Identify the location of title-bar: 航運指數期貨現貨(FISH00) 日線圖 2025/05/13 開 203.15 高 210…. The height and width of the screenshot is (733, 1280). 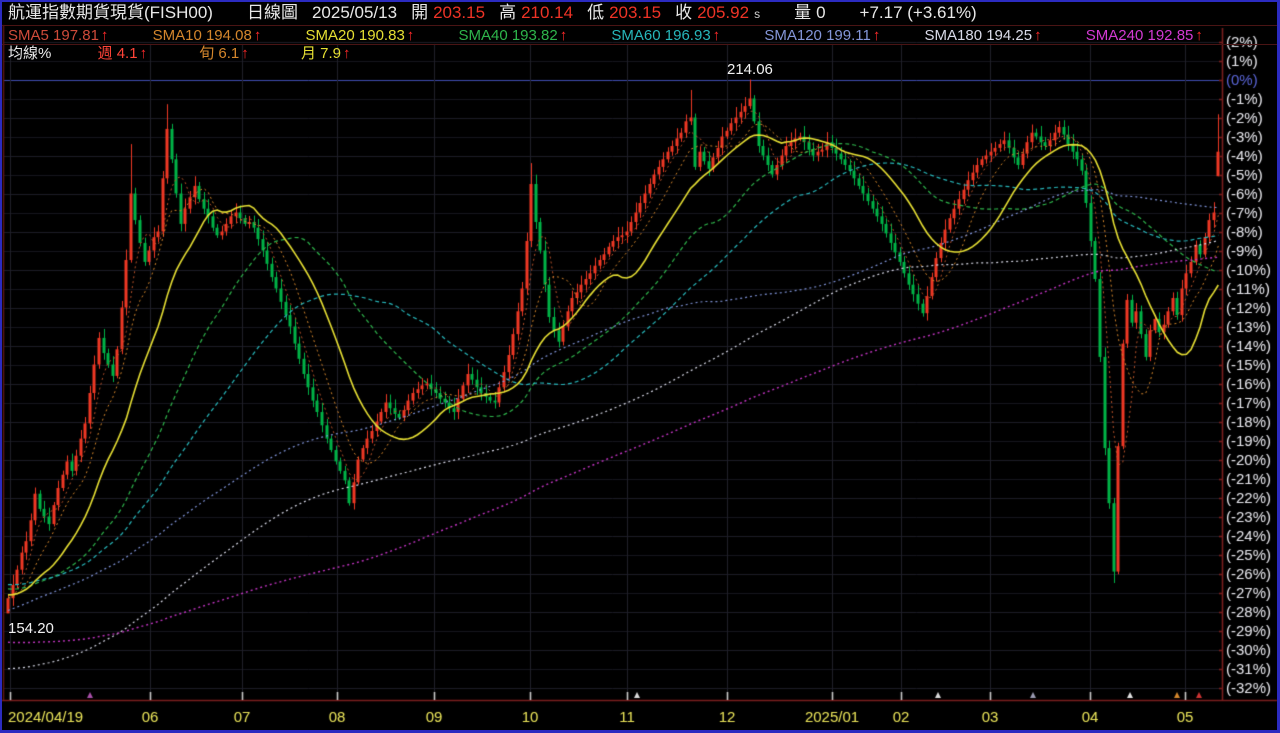
(492, 13).